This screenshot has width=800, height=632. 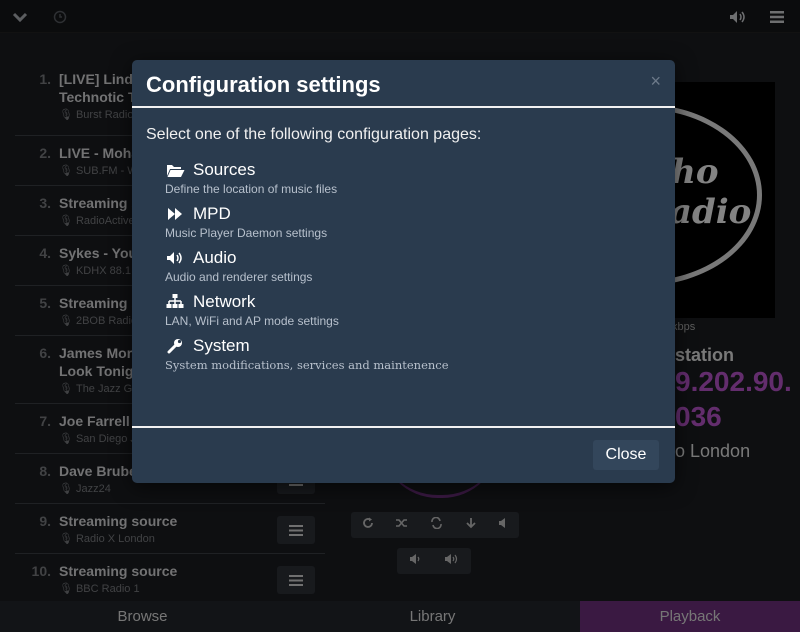 What do you see at coordinates (221, 346) in the screenshot?
I see `config-option-label: System` at bounding box center [221, 346].